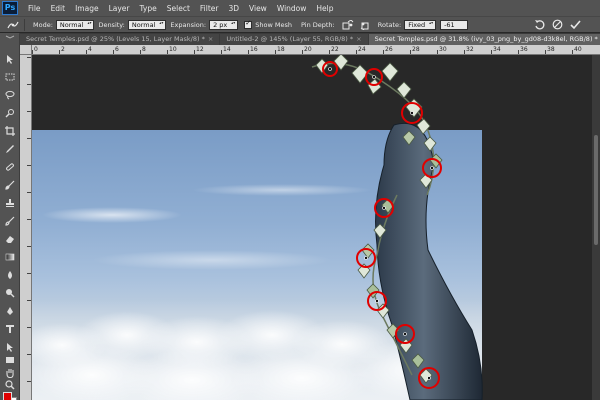  I want to click on brush-tool, so click(10, 184).